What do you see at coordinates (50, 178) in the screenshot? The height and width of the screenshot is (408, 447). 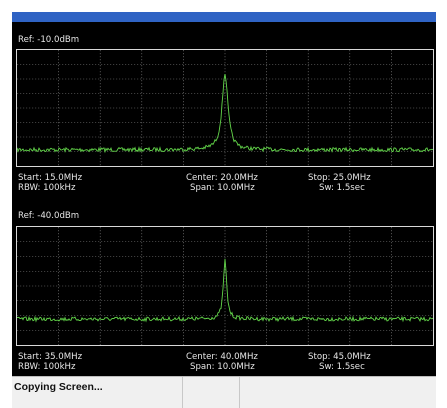 I see `start-frequency: Start: 15.0MHz` at bounding box center [50, 178].